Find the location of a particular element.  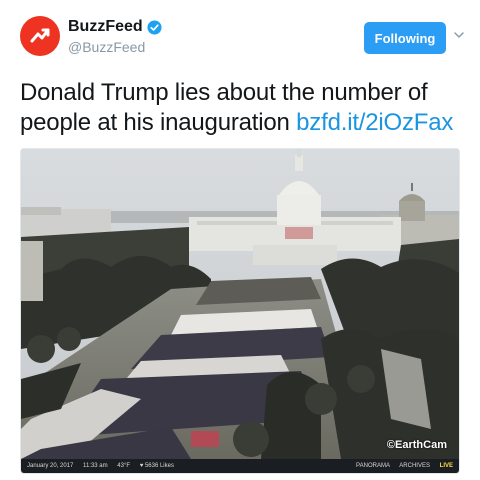

tweet-link: bzfd.it/2iOzFax is located at coordinates (374, 122).